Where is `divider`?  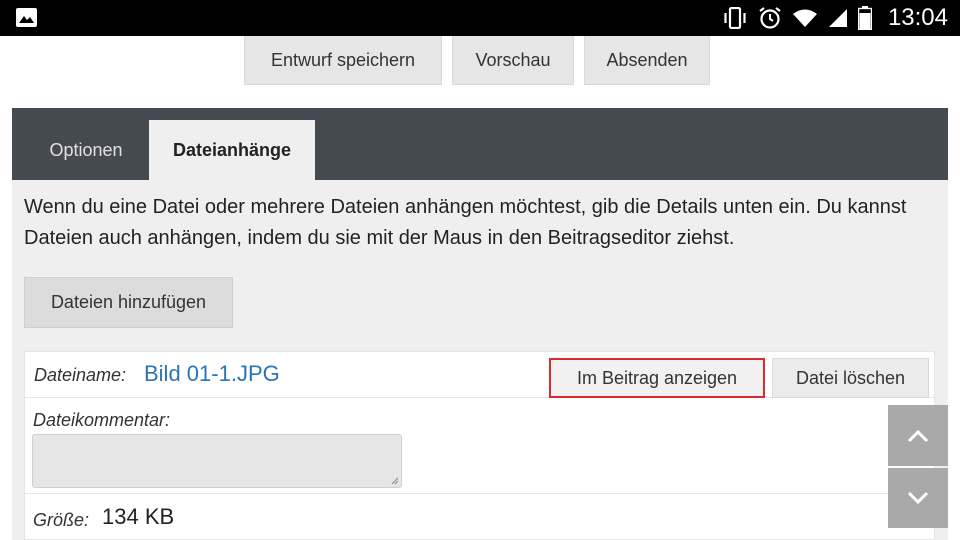
divider is located at coordinates (479, 493).